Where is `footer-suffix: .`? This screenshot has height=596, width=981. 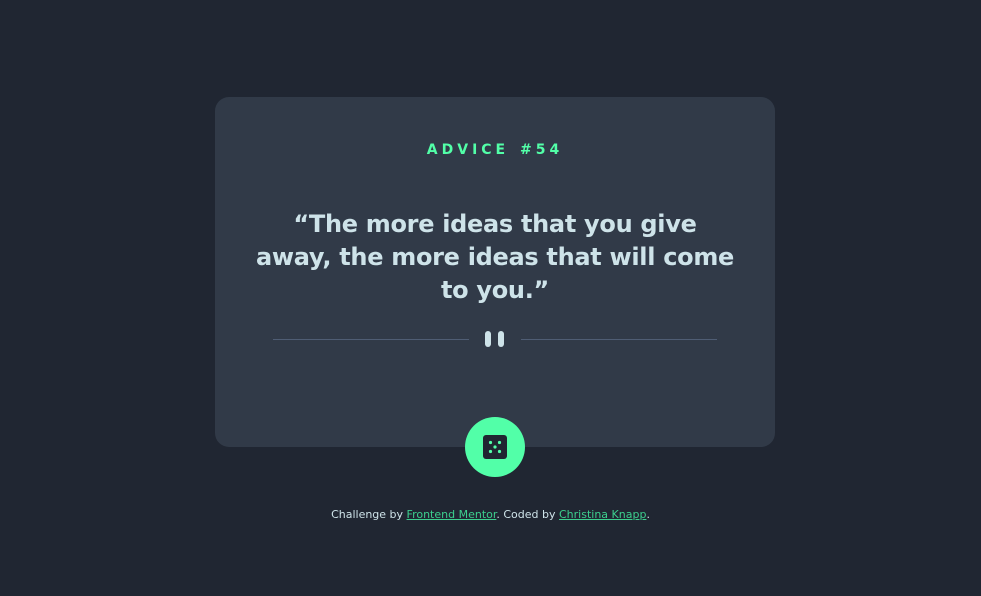
footer-suffix: . is located at coordinates (648, 514).